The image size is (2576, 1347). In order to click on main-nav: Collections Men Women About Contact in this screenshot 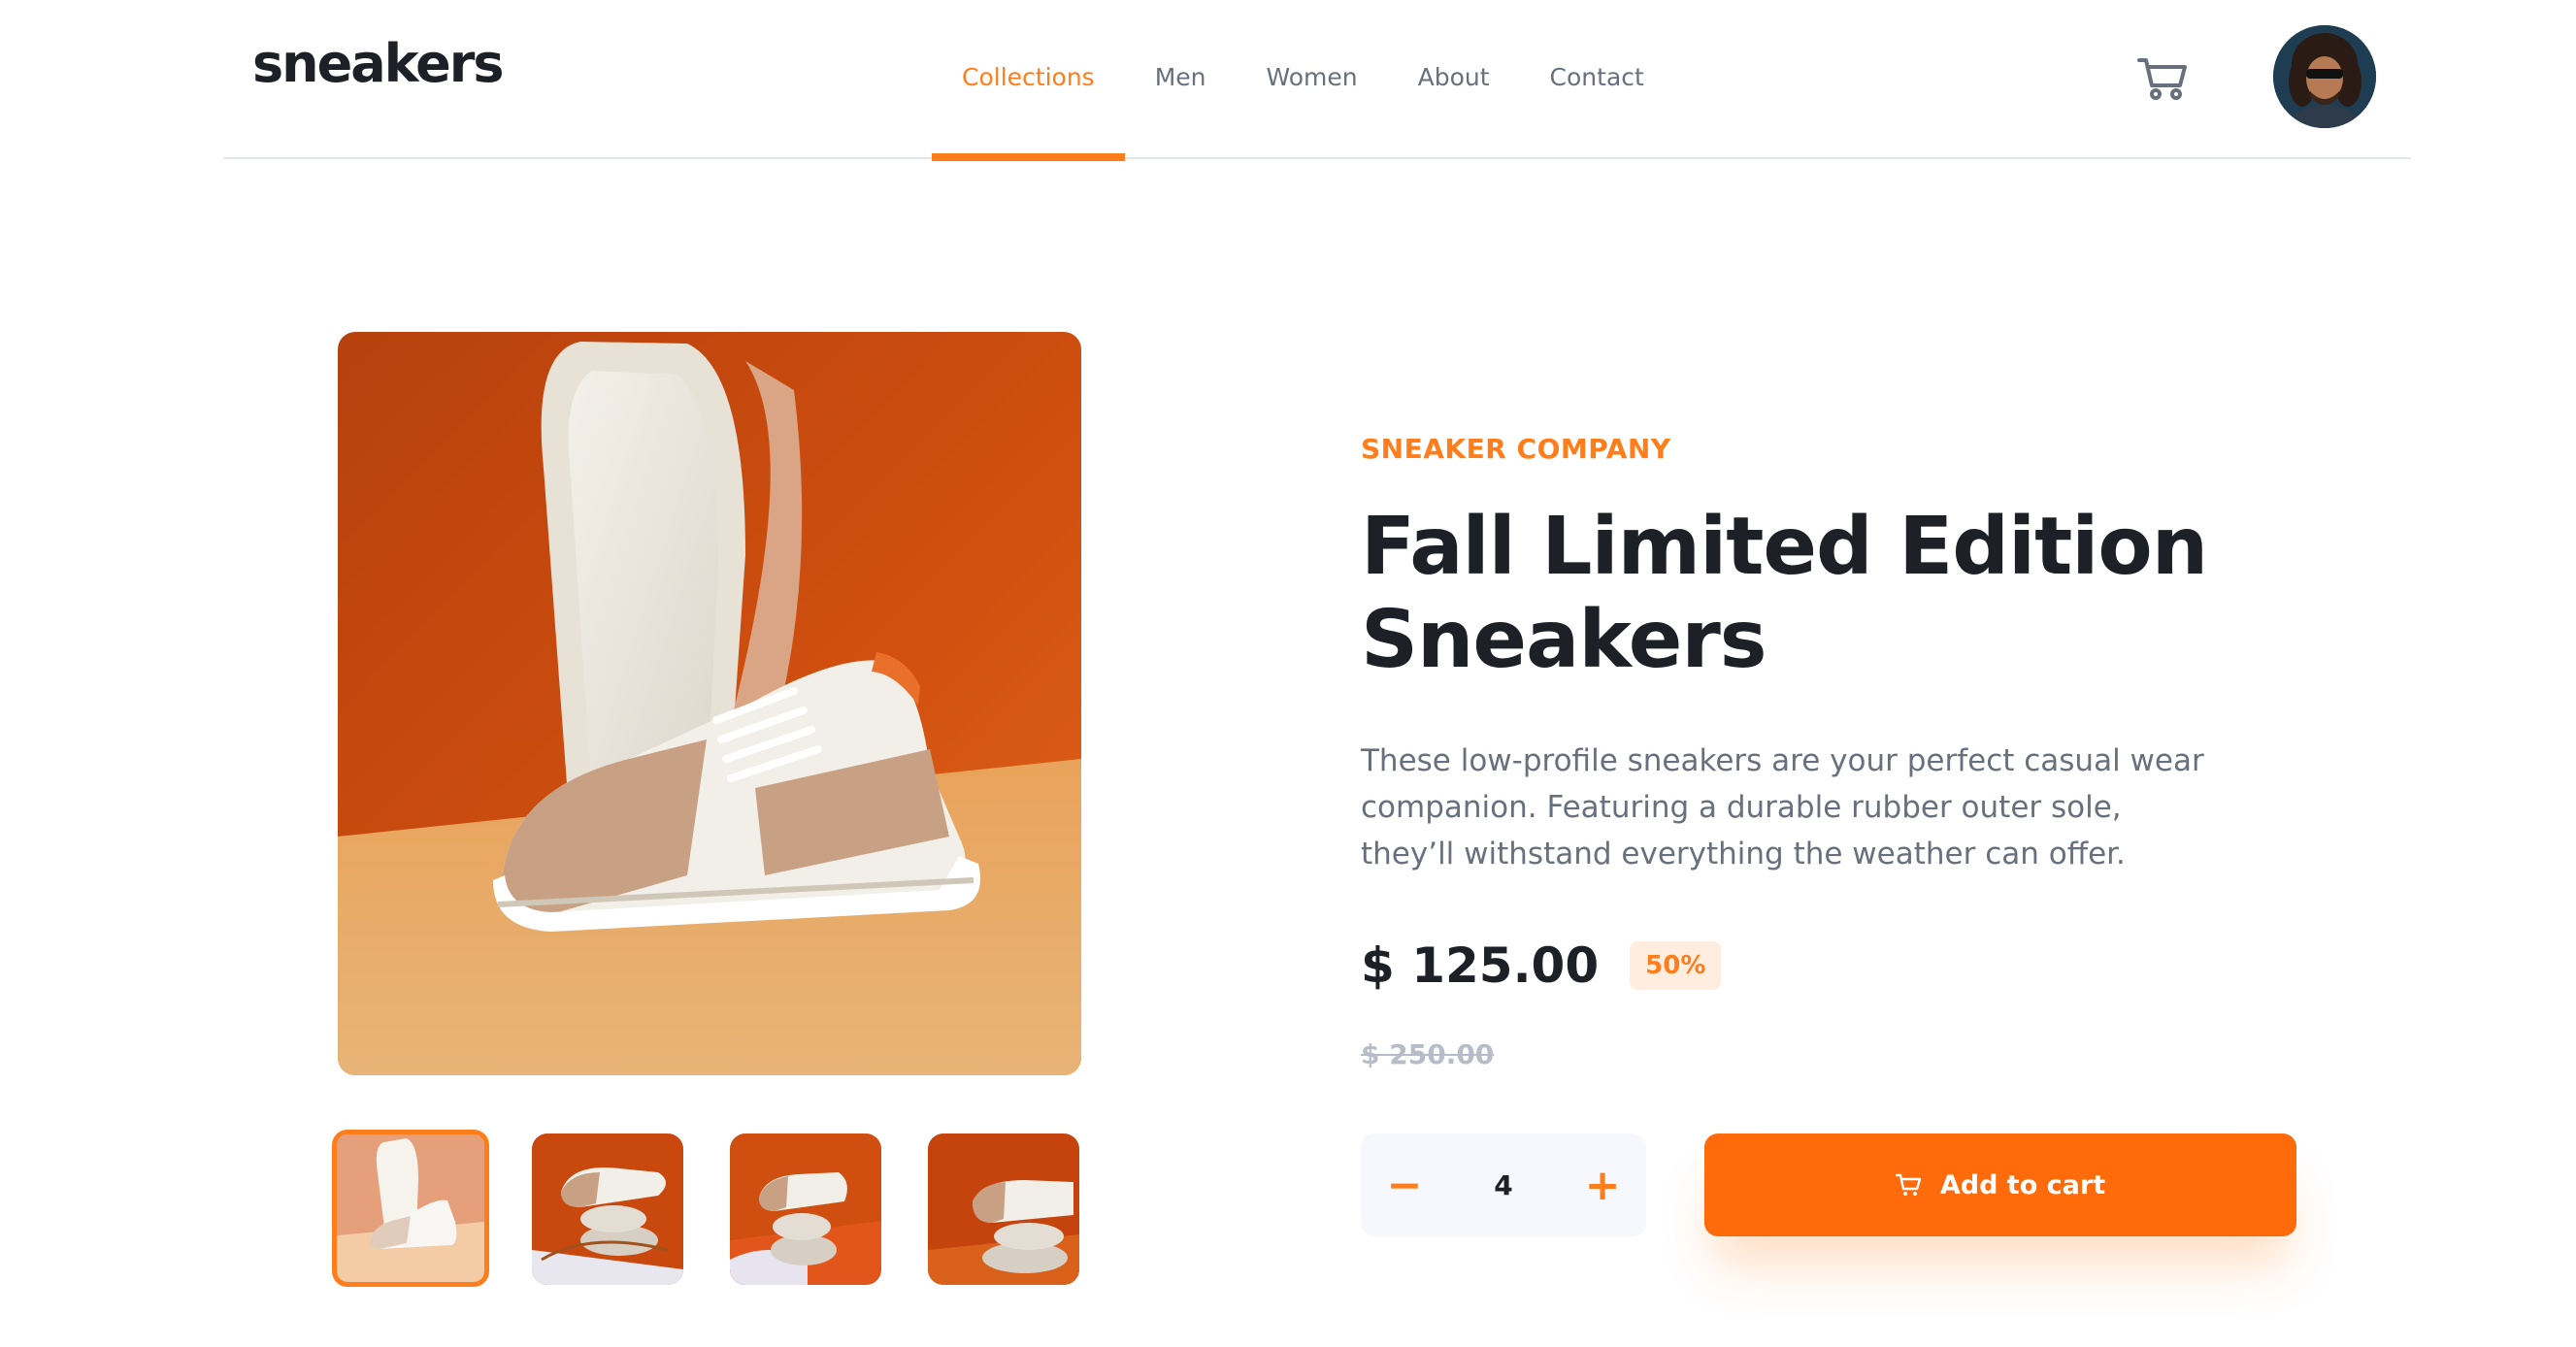, I will do `click(1303, 80)`.